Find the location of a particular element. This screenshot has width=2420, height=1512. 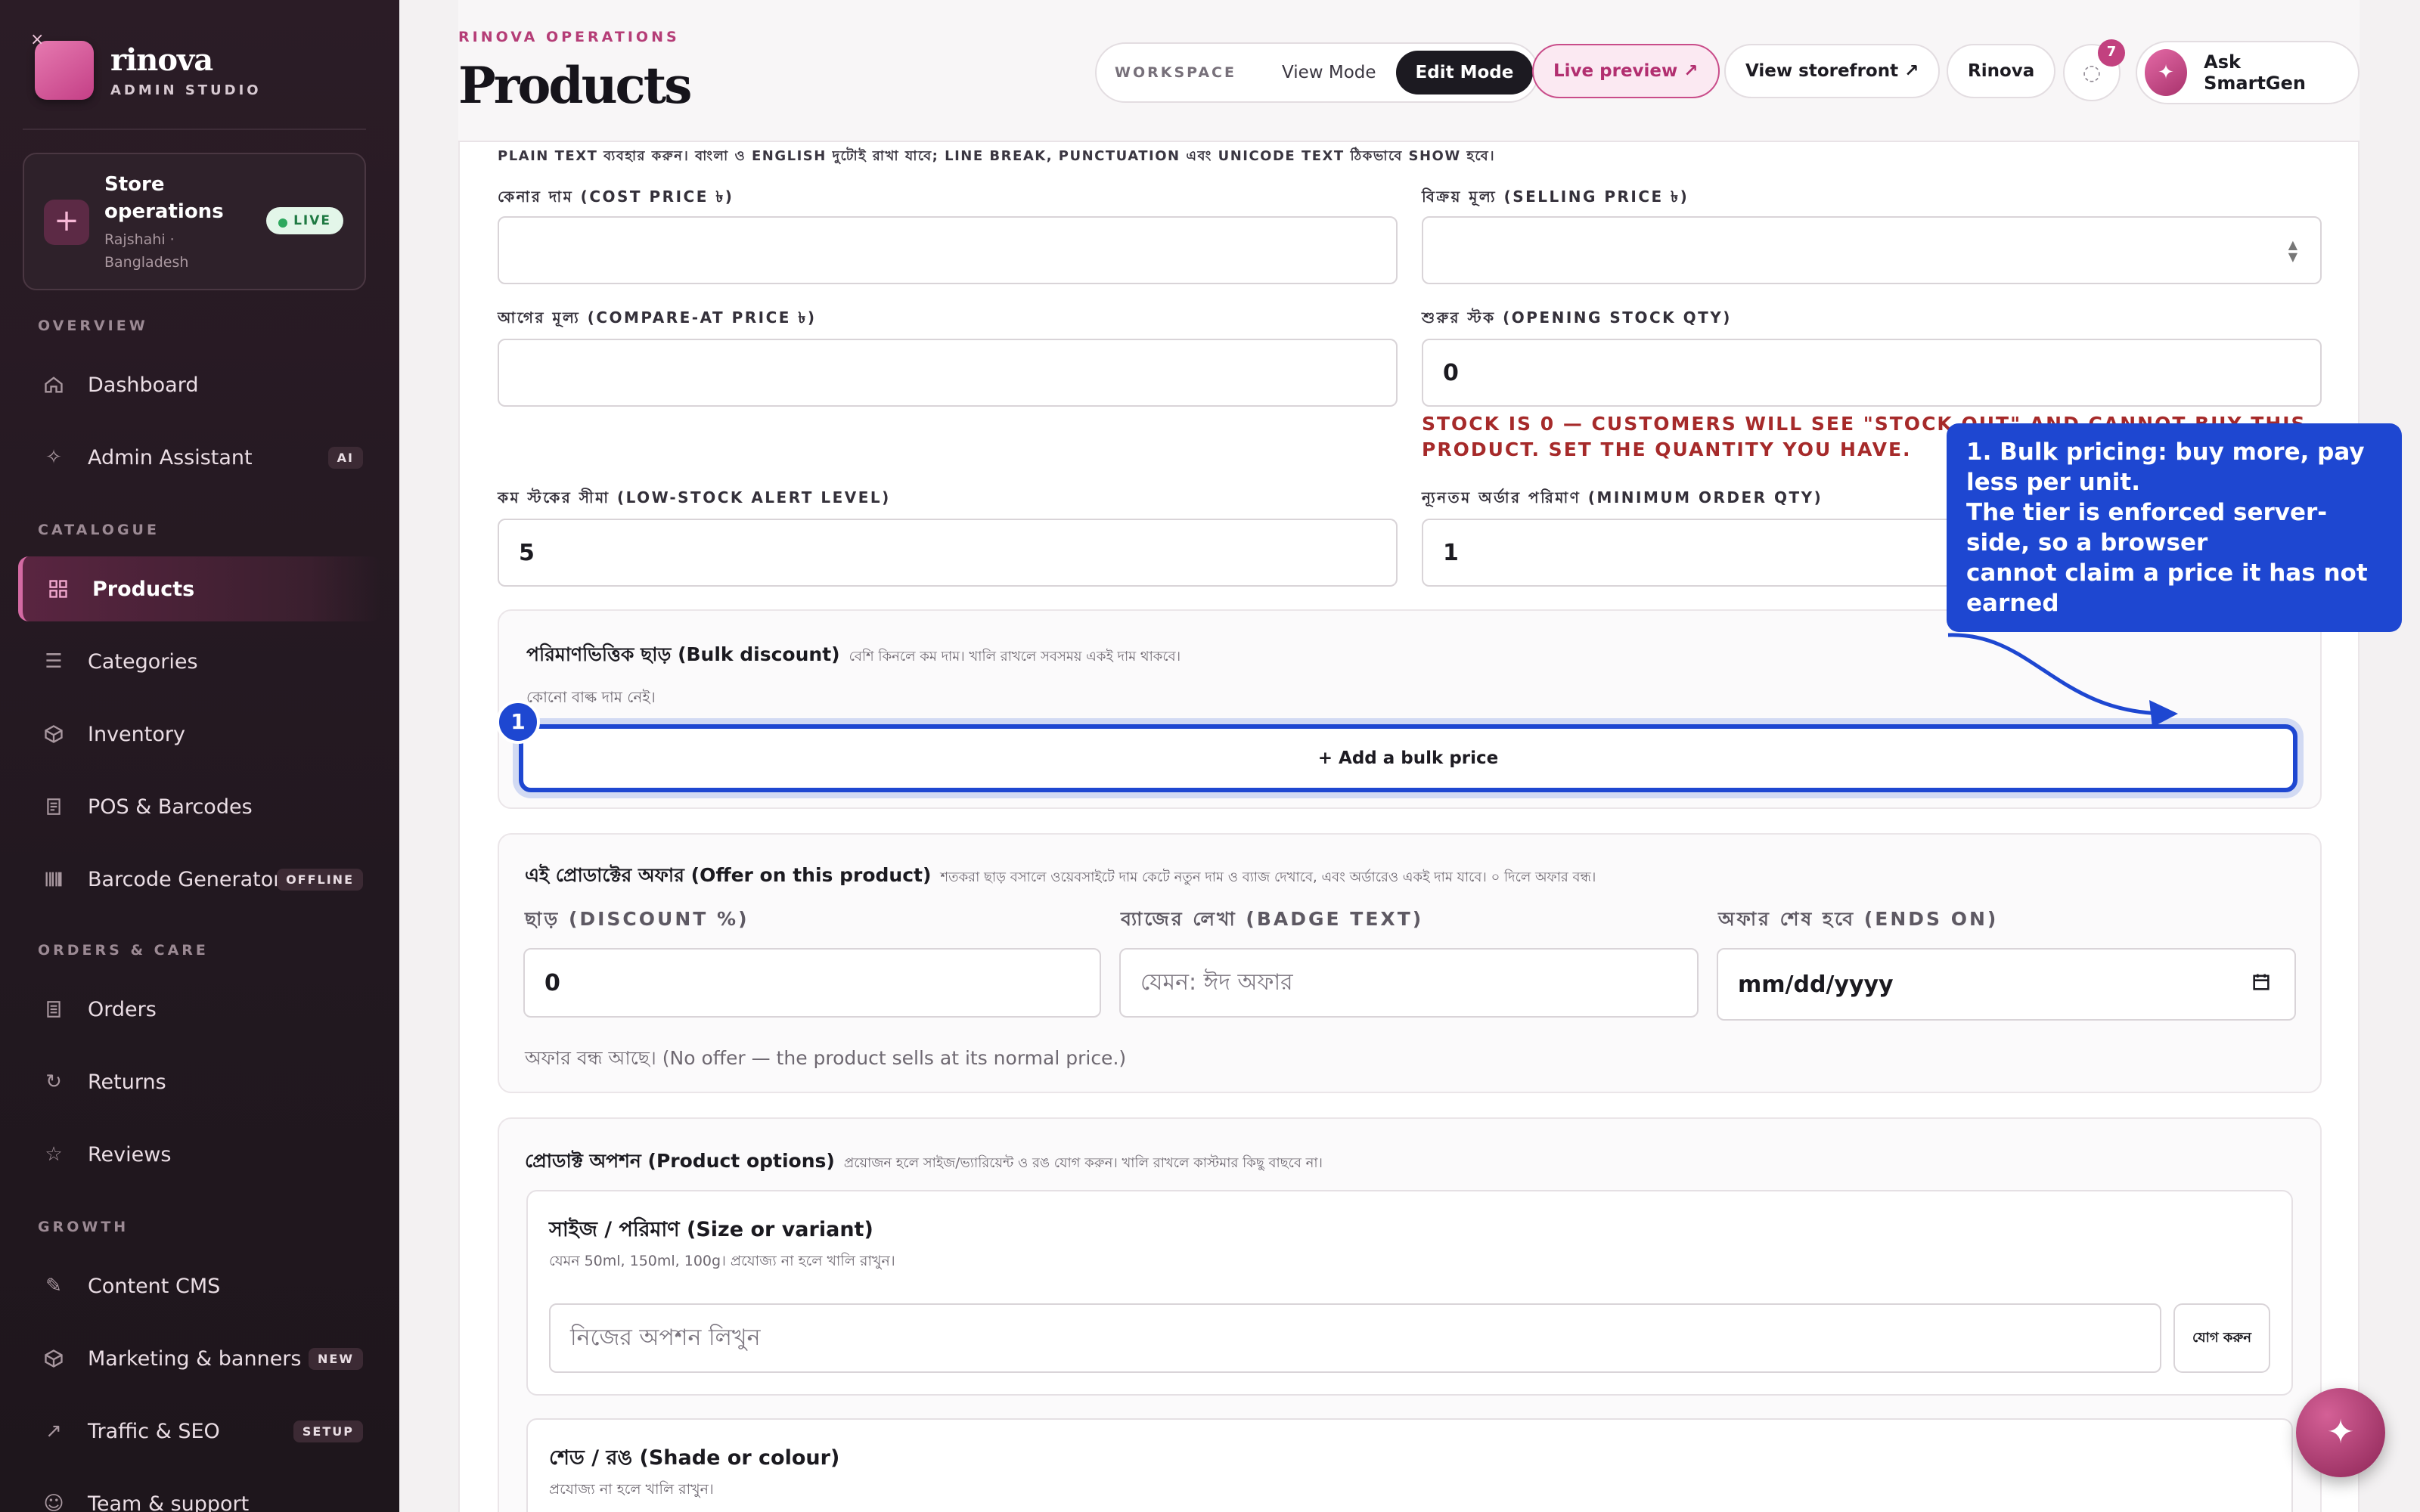

box-icon is located at coordinates (53, 734).